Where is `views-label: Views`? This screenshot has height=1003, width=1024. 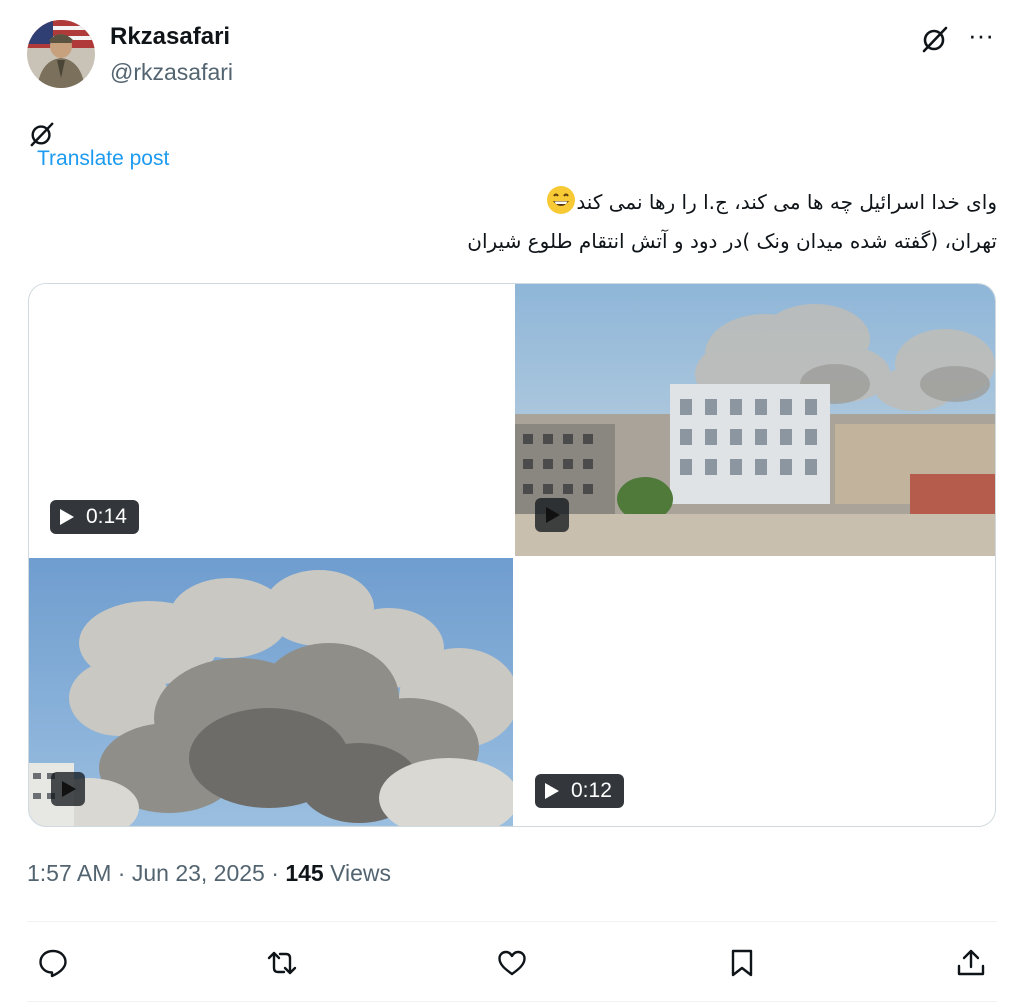
views-label: Views is located at coordinates (361, 873).